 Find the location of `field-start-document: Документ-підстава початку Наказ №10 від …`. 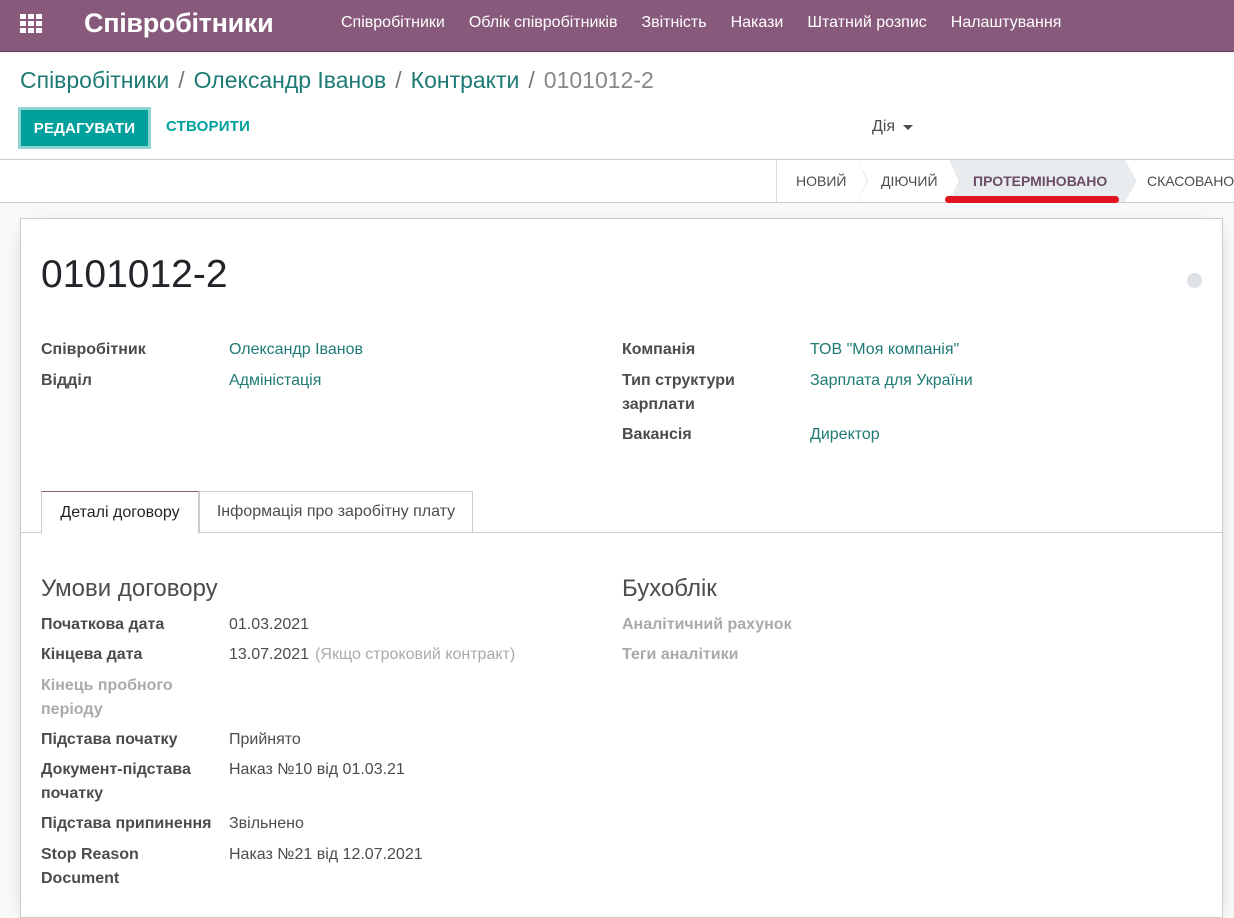

field-start-document: Документ-підстава початку Наказ №10 від … is located at coordinates (321, 782).